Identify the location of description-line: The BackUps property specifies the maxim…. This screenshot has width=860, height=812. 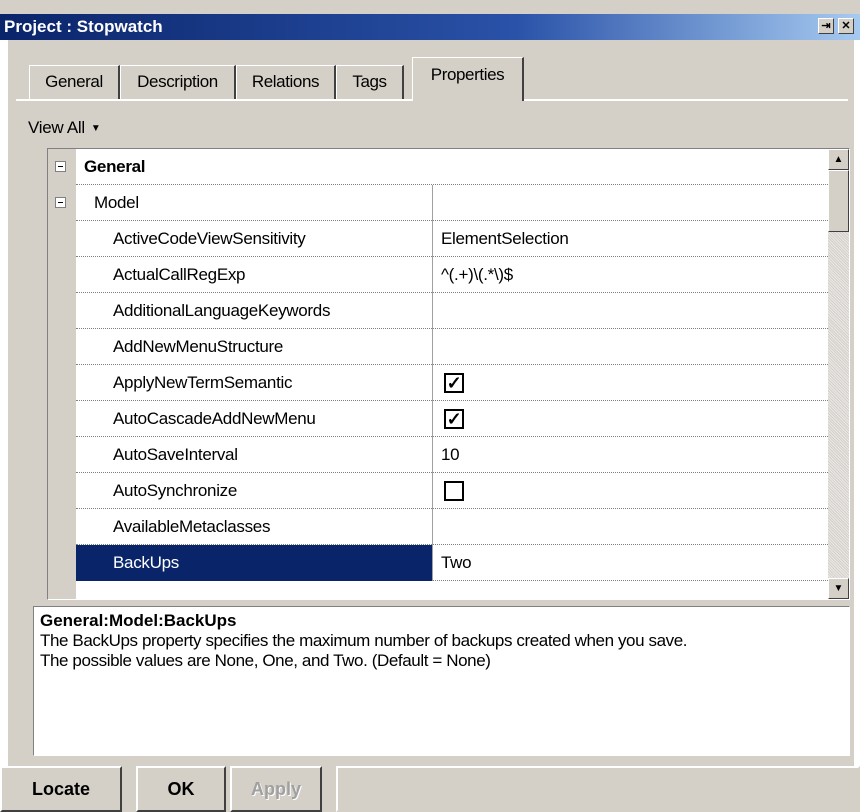
(364, 640).